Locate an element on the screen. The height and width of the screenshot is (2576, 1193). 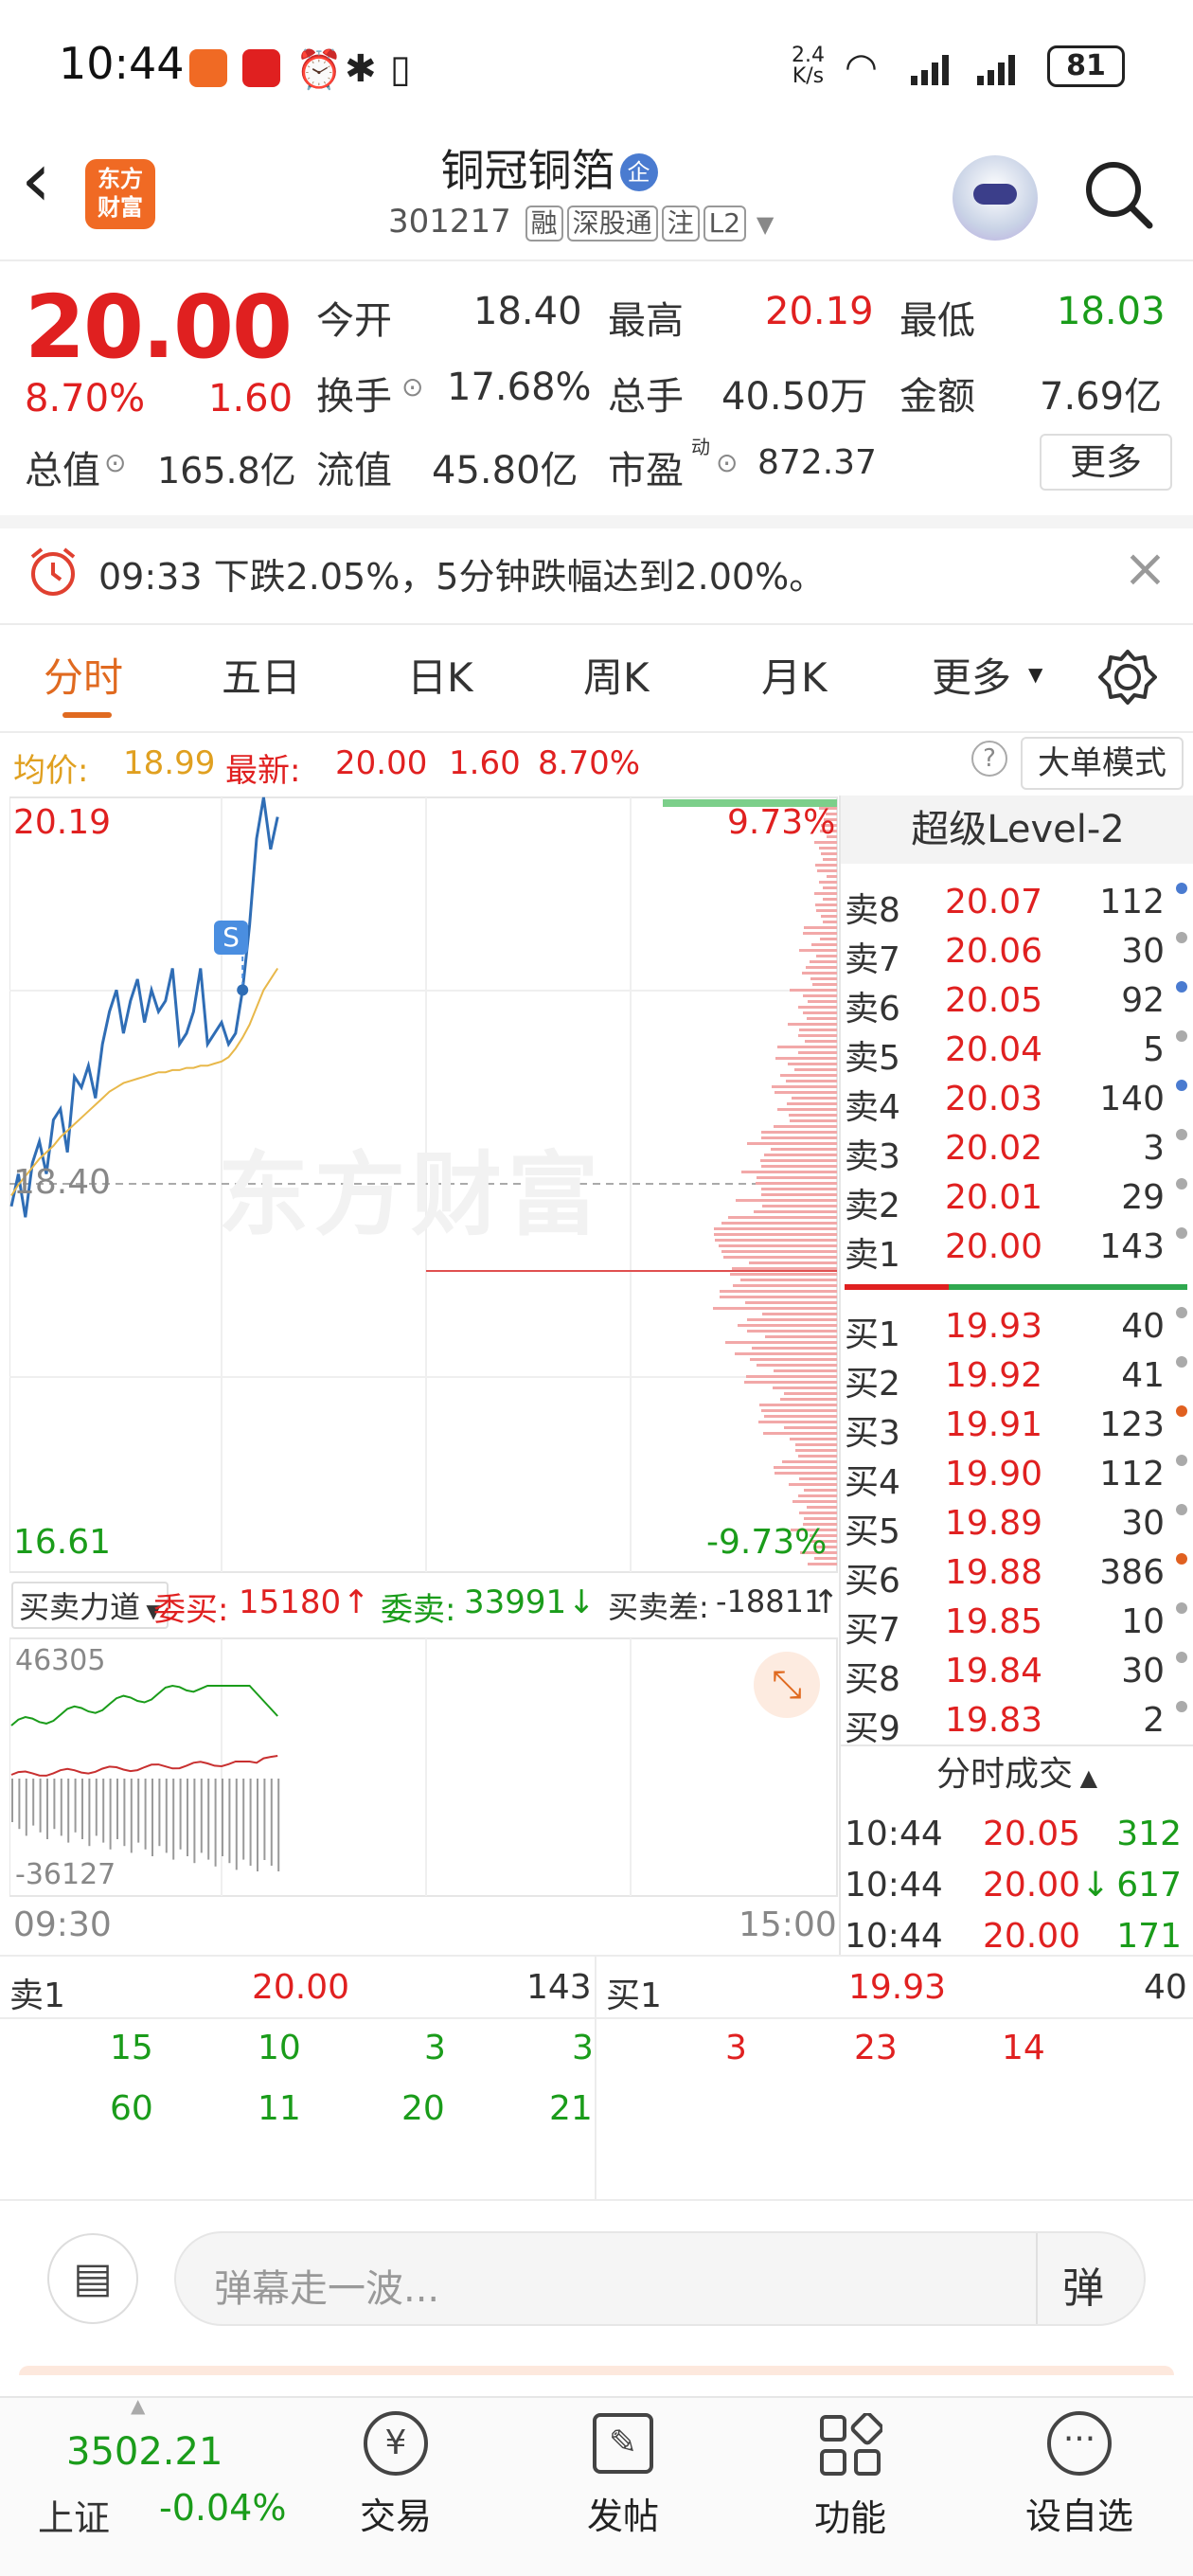
note-icon: ▤ is located at coordinates (92, 2278).